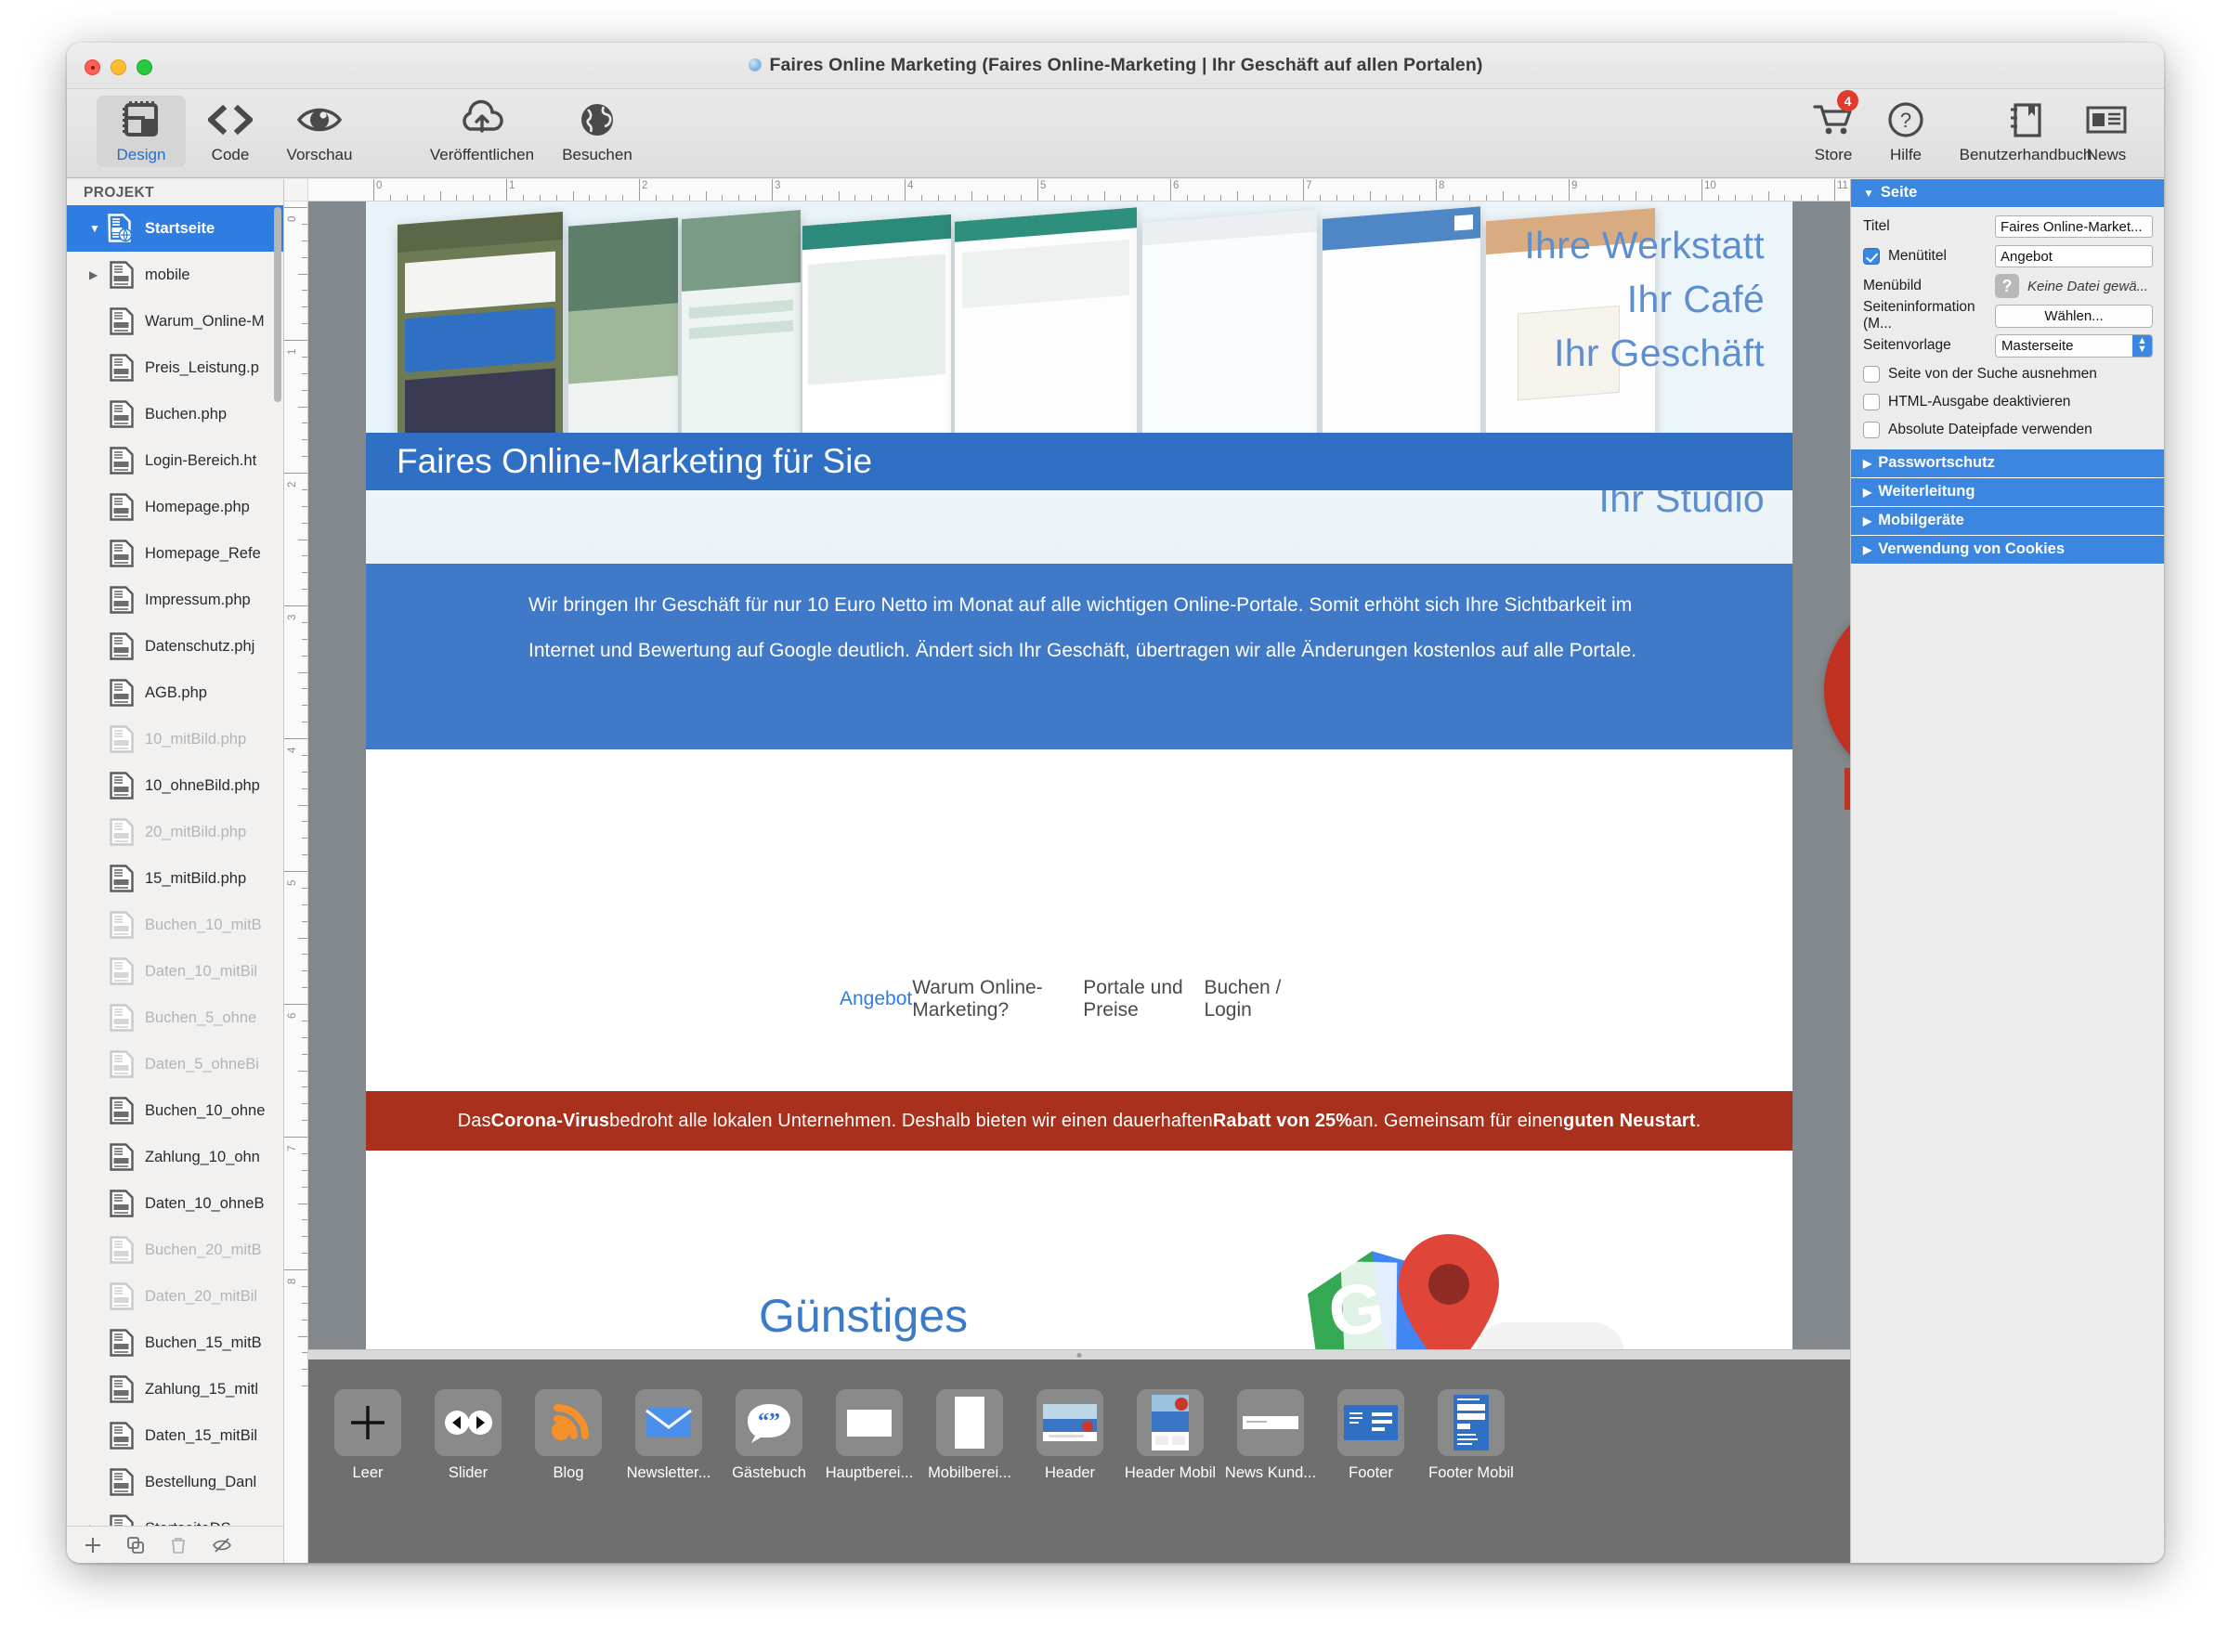 This screenshot has width=2229, height=1652. Describe the element at coordinates (319, 130) in the screenshot. I see `toolbar-preview-button: Vorschau` at that location.